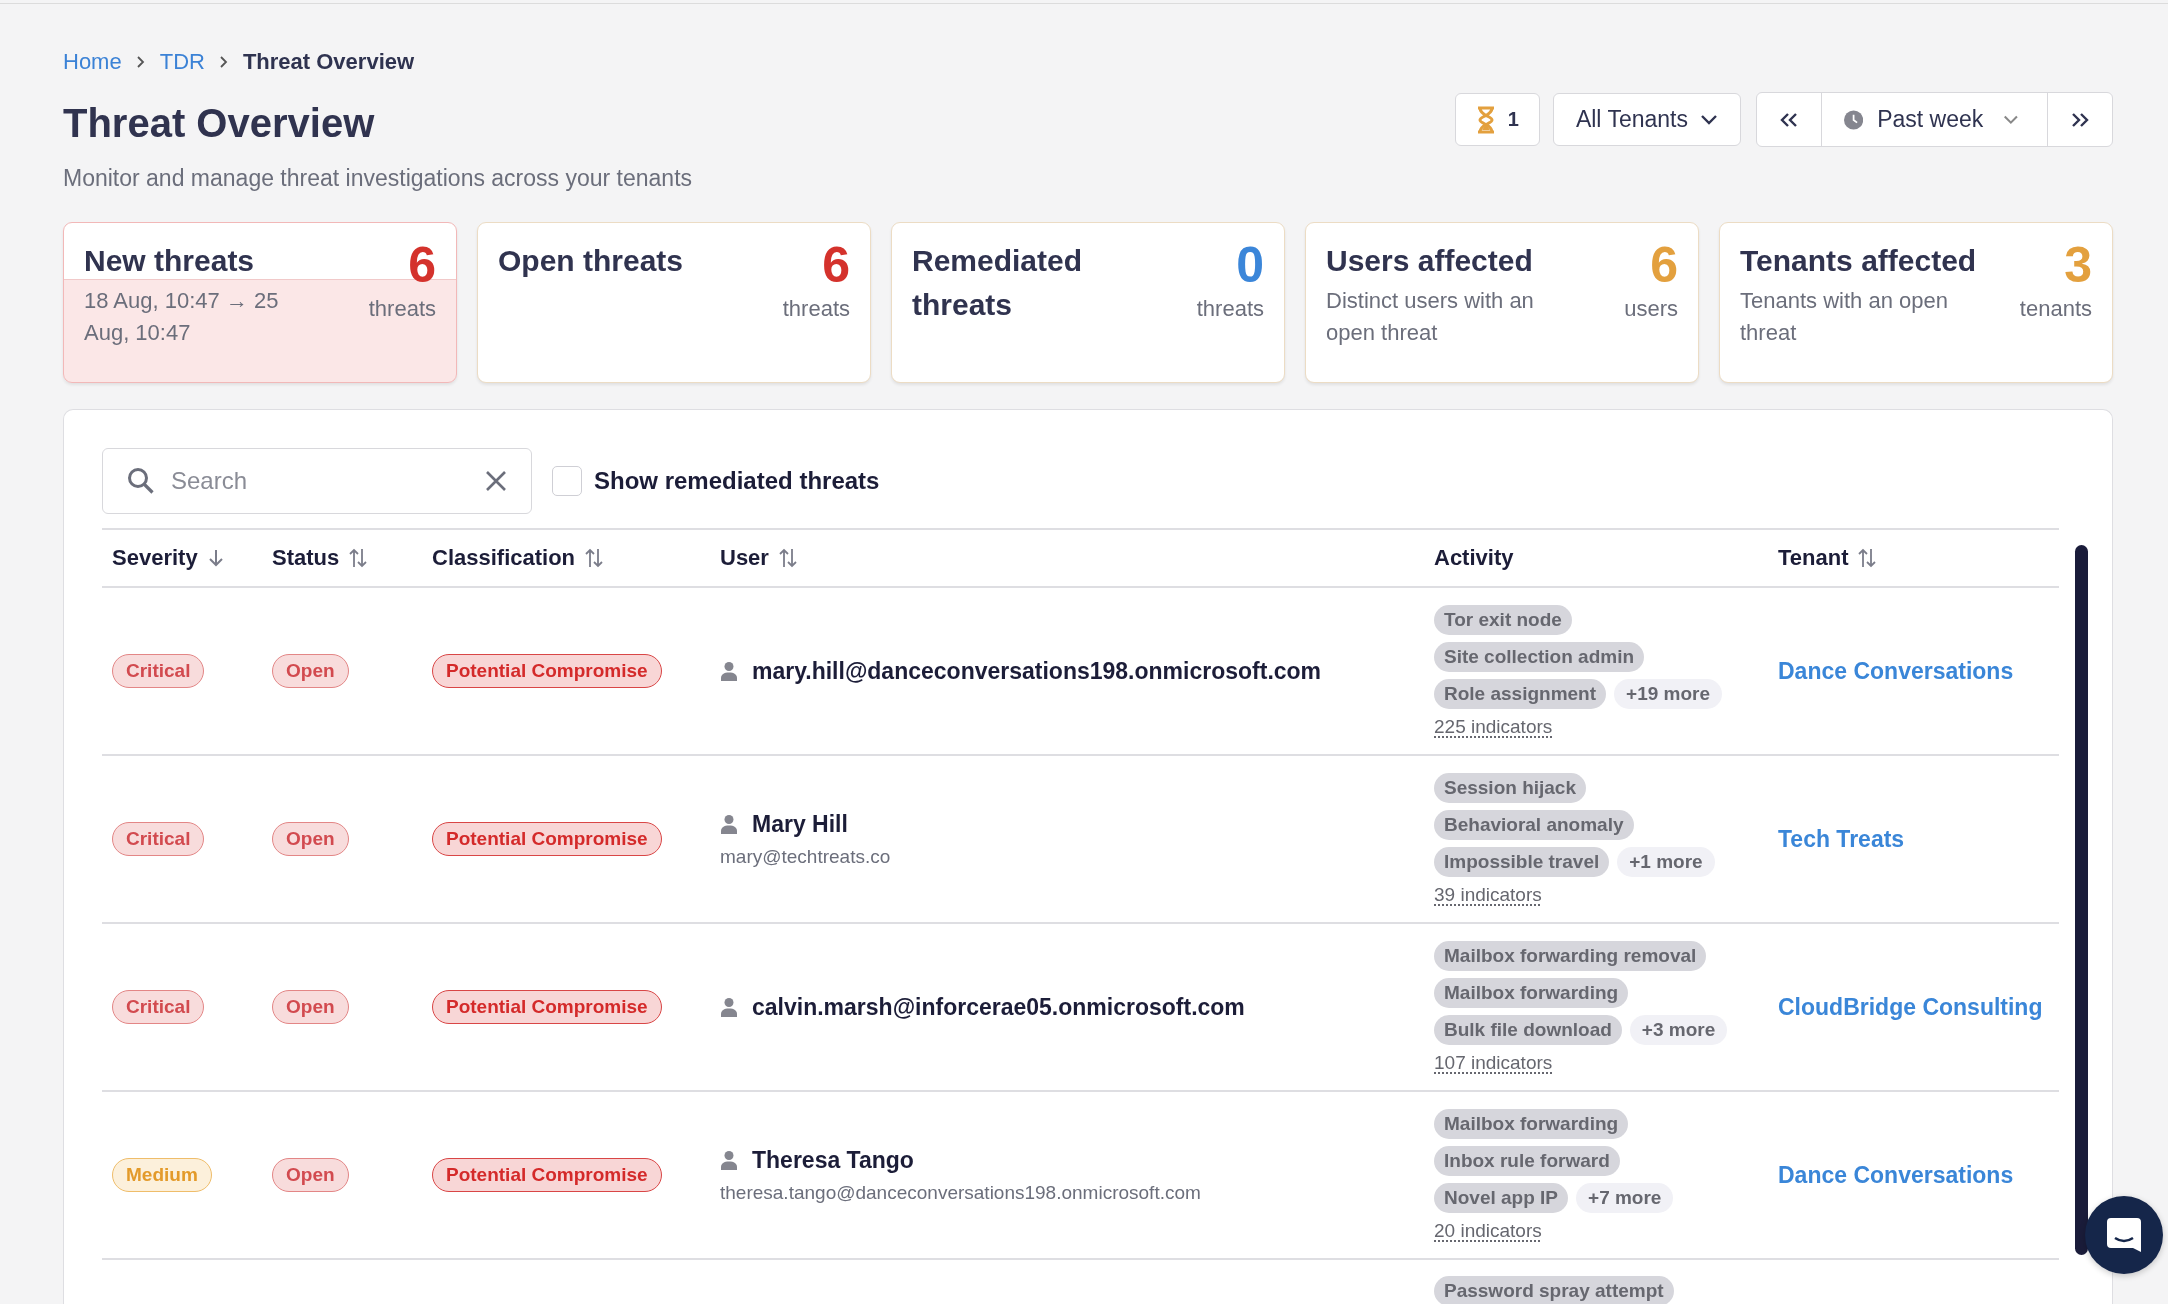  What do you see at coordinates (1678, 1029) in the screenshot?
I see `more-tag: +3 more` at bounding box center [1678, 1029].